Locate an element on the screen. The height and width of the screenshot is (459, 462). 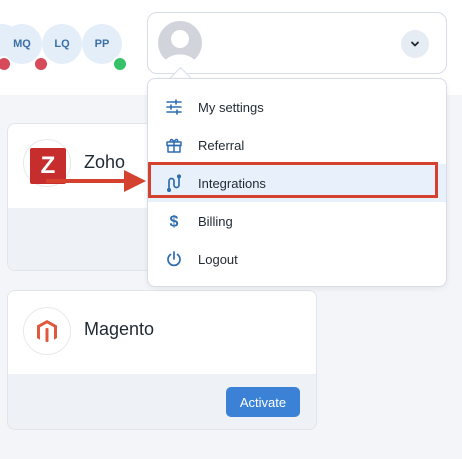
avatar-initials: LQ is located at coordinates (62, 44).